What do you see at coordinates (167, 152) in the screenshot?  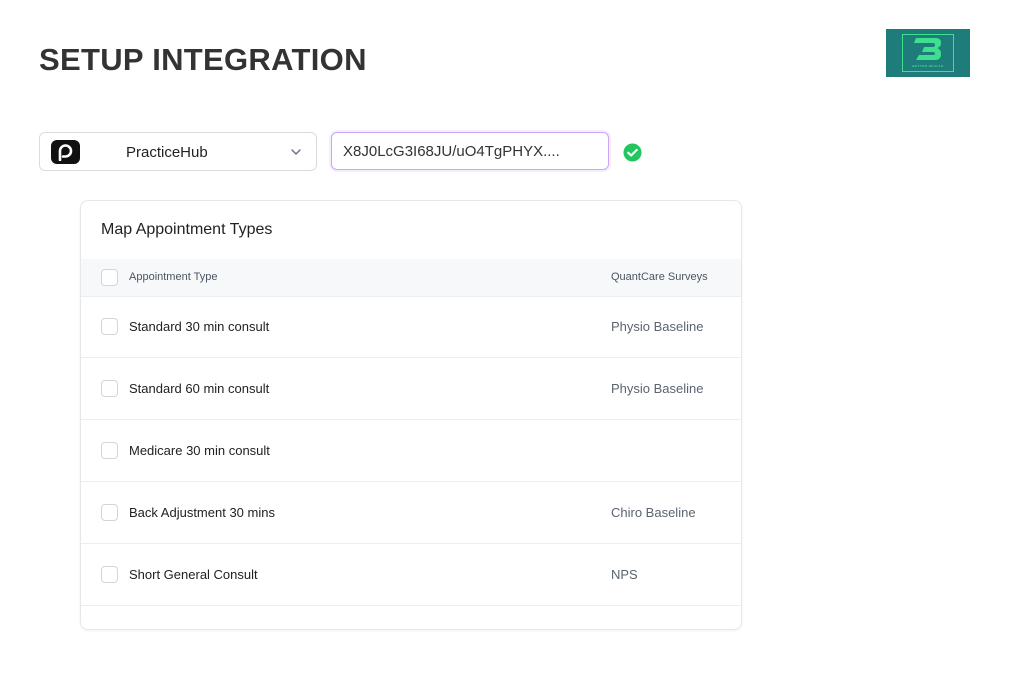 I see `integration-source-label: PracticeHub` at bounding box center [167, 152].